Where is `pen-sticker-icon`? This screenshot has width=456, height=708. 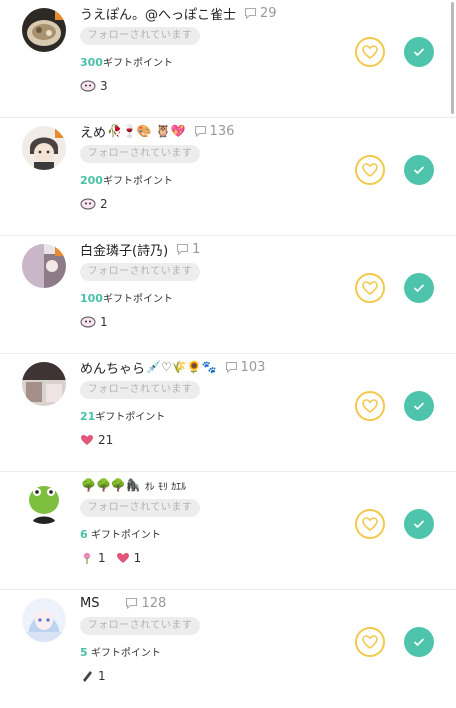
pen-sticker-icon is located at coordinates (87, 676).